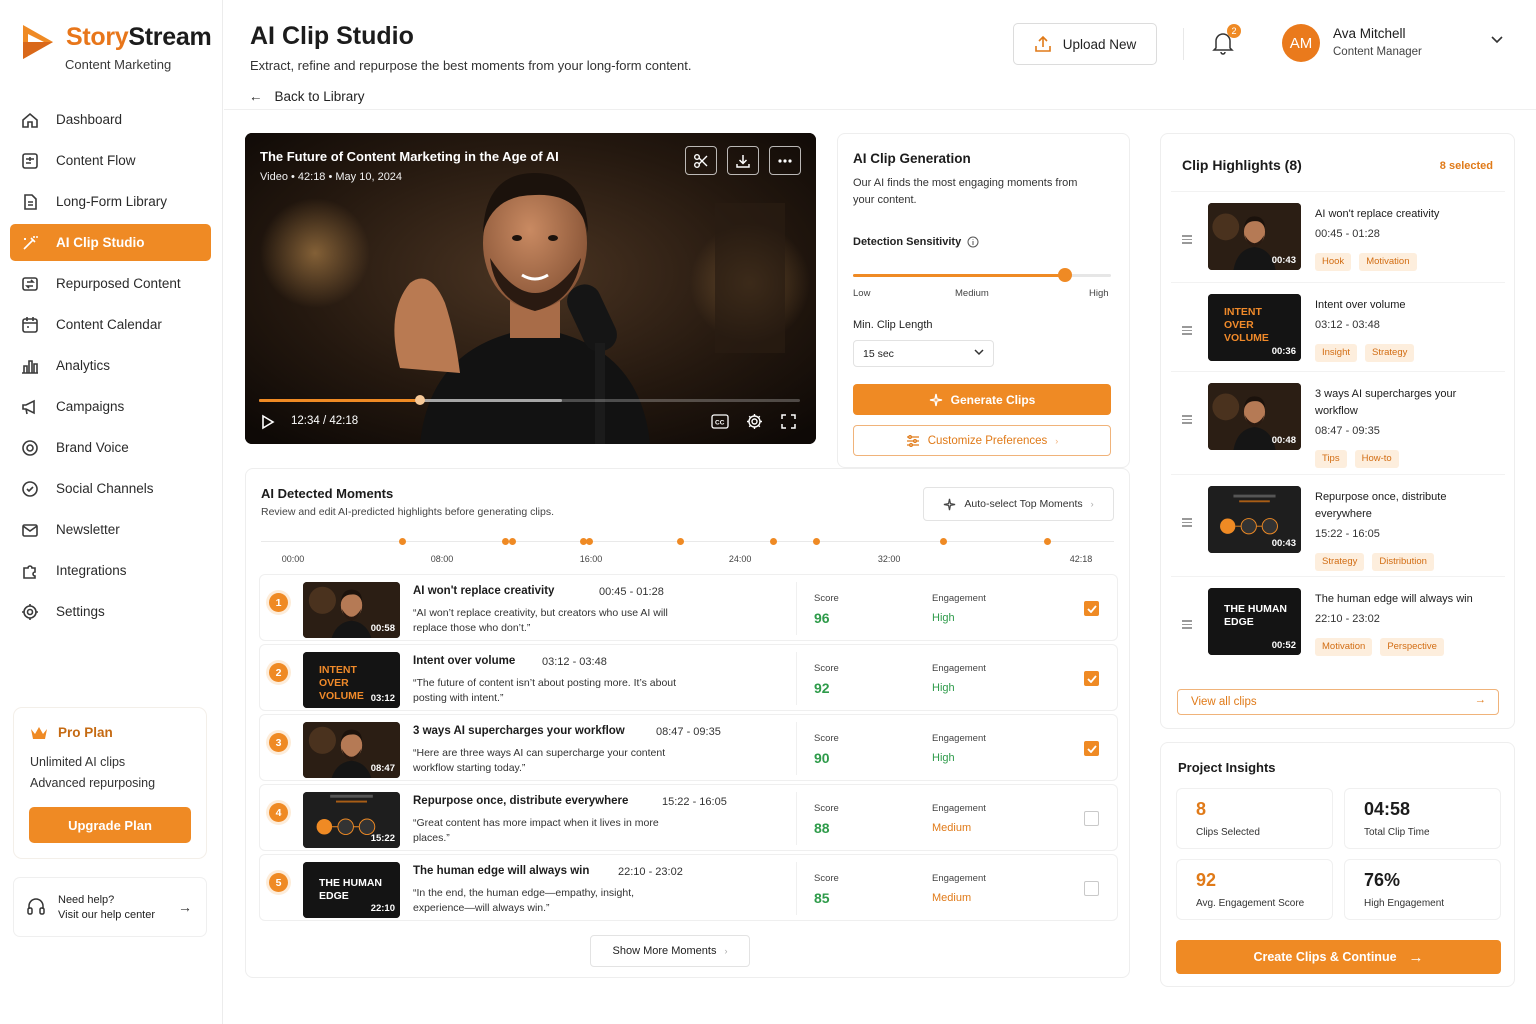 The height and width of the screenshot is (1024, 1536). Describe the element at coordinates (973, 242) in the screenshot. I see `info-icon` at that location.